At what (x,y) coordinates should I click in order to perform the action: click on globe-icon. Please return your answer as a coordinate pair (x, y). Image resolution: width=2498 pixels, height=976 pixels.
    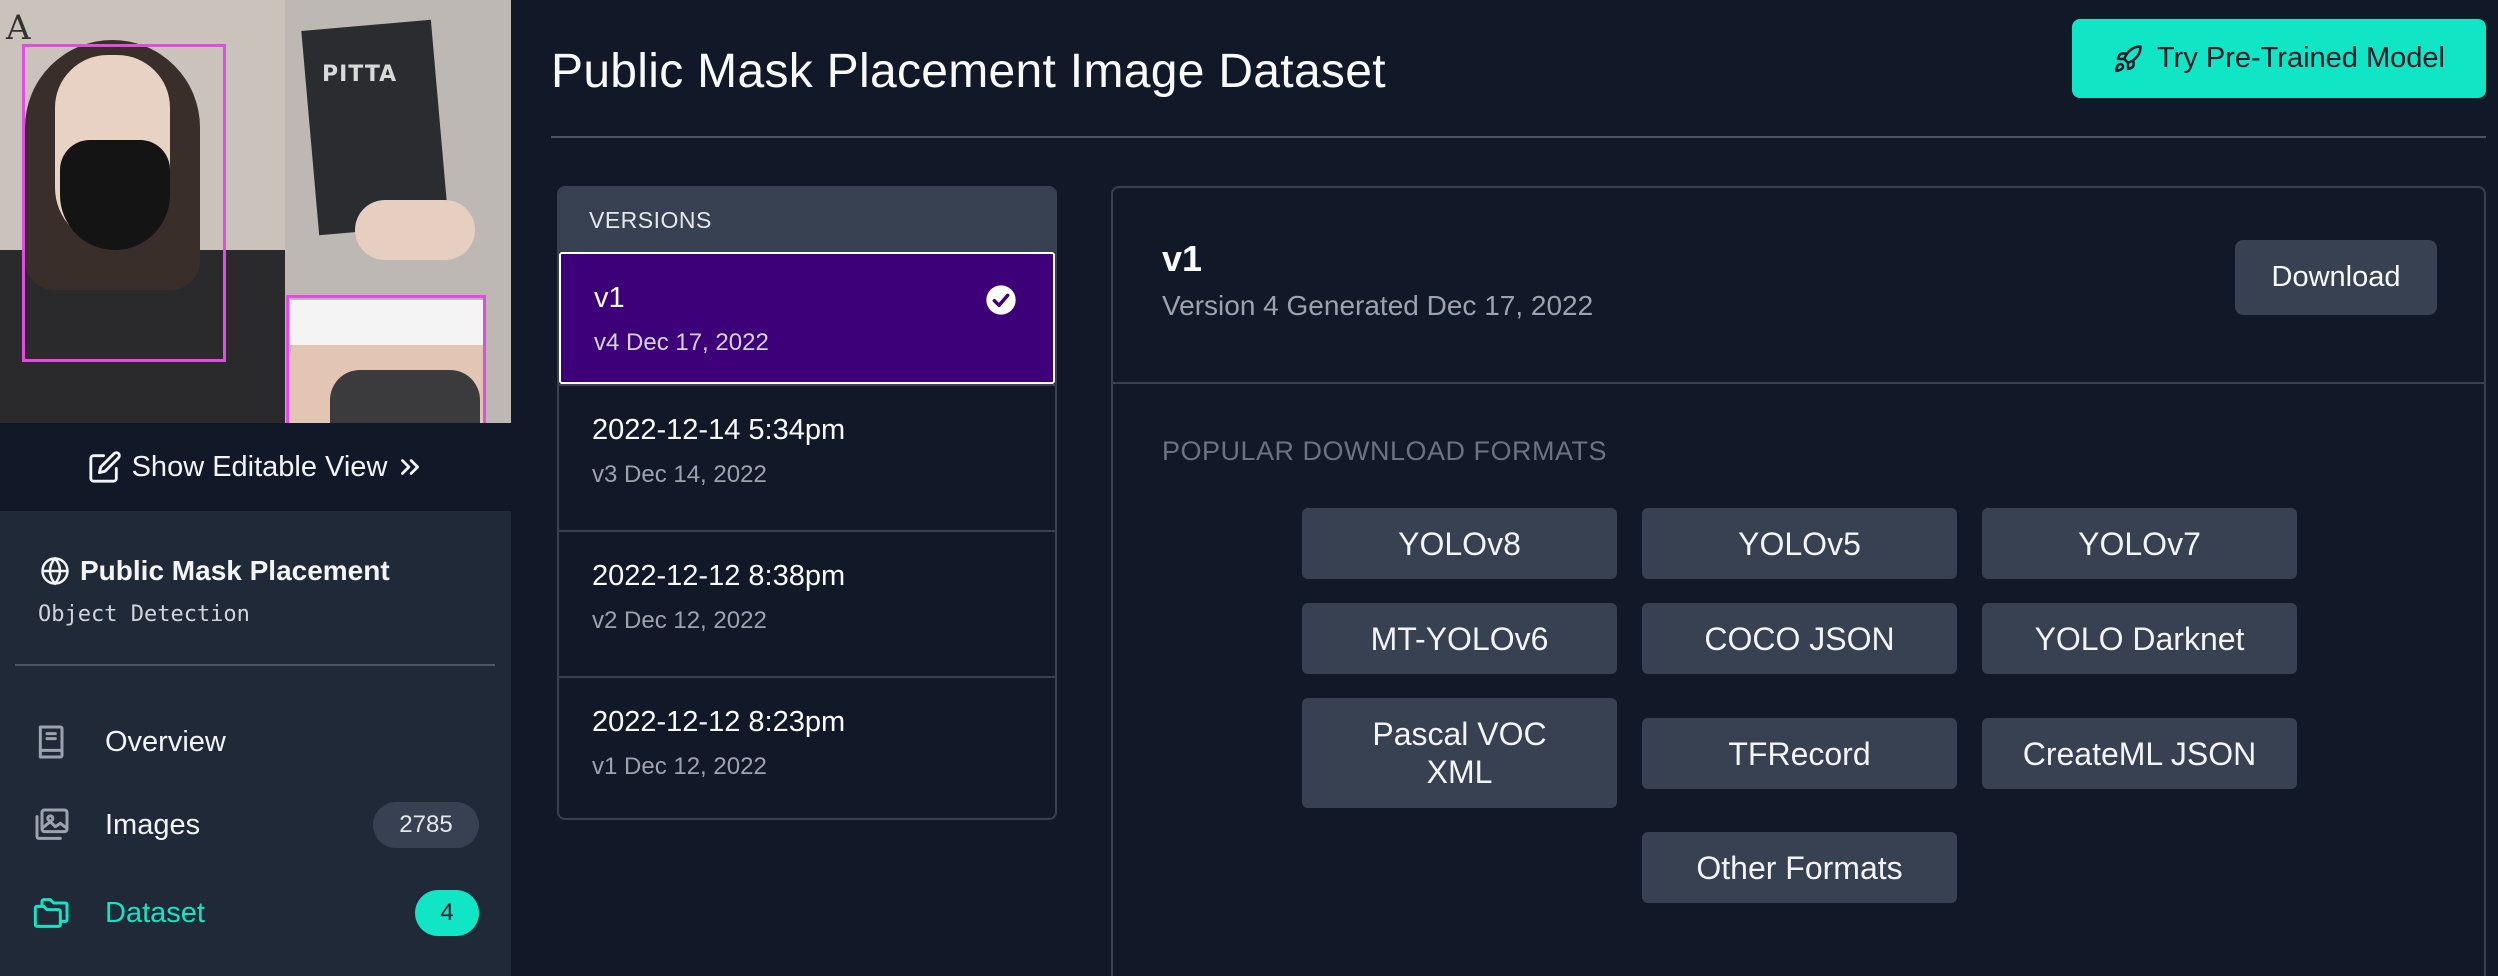
    Looking at the image, I should click on (55, 571).